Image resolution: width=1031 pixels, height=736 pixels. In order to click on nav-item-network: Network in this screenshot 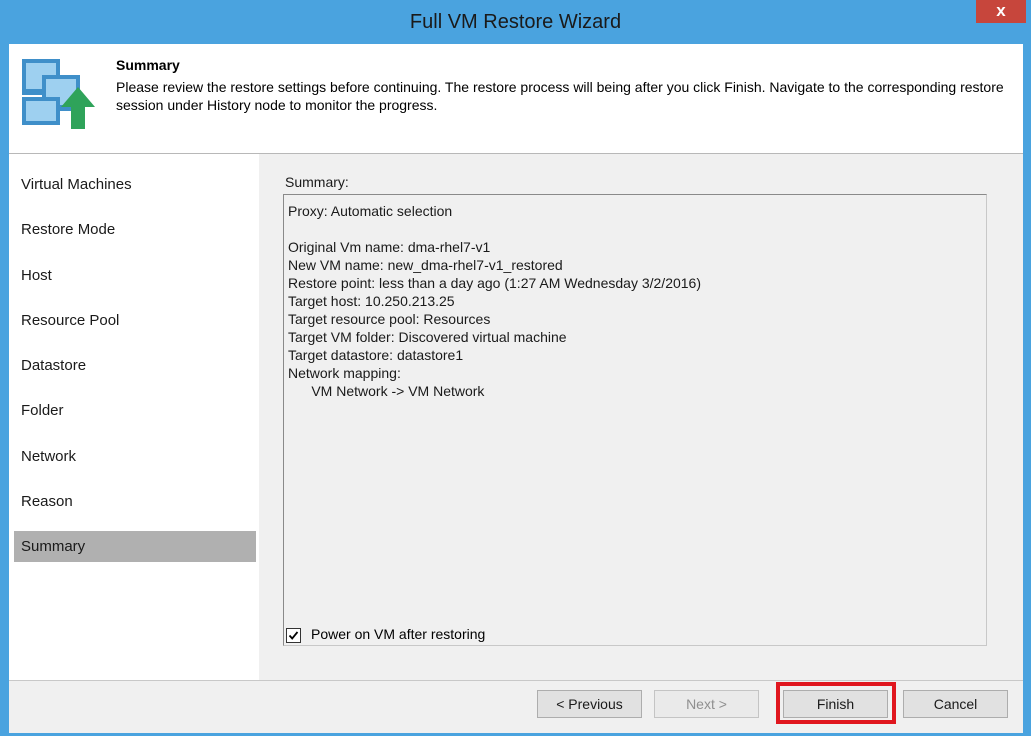, I will do `click(135, 456)`.